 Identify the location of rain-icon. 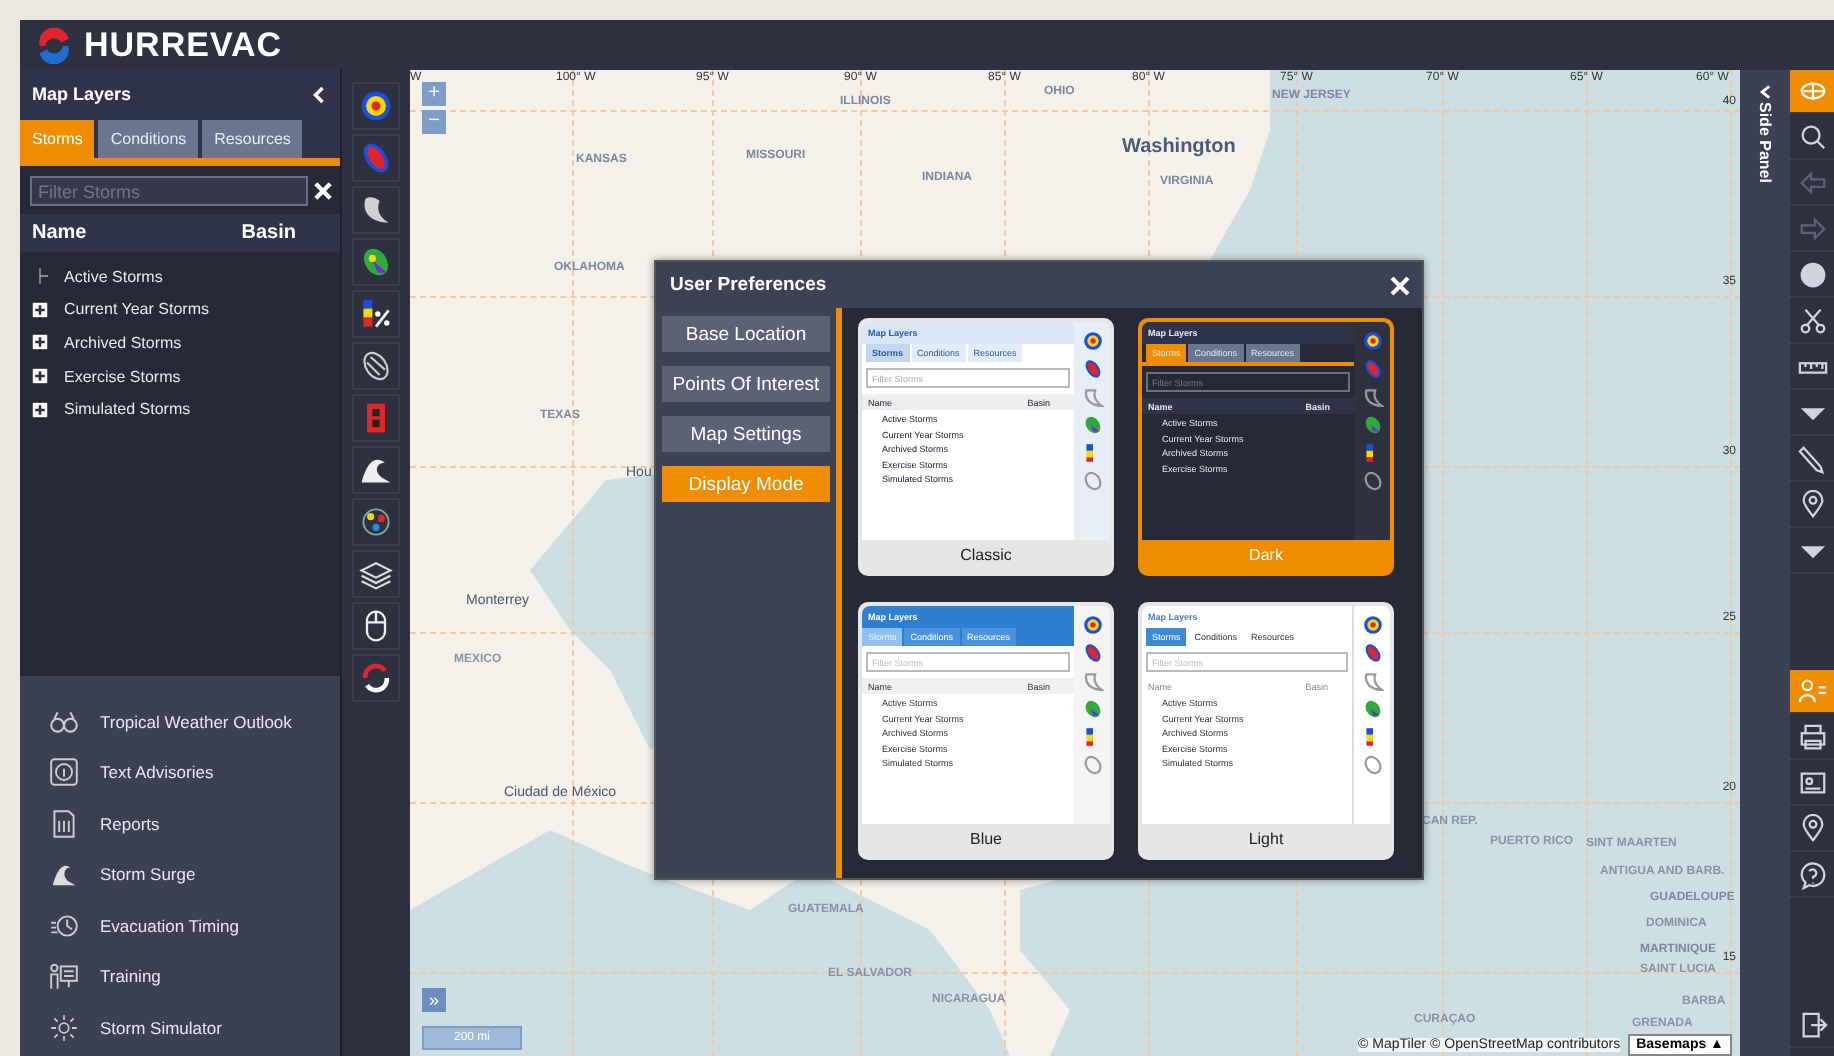
(376, 262).